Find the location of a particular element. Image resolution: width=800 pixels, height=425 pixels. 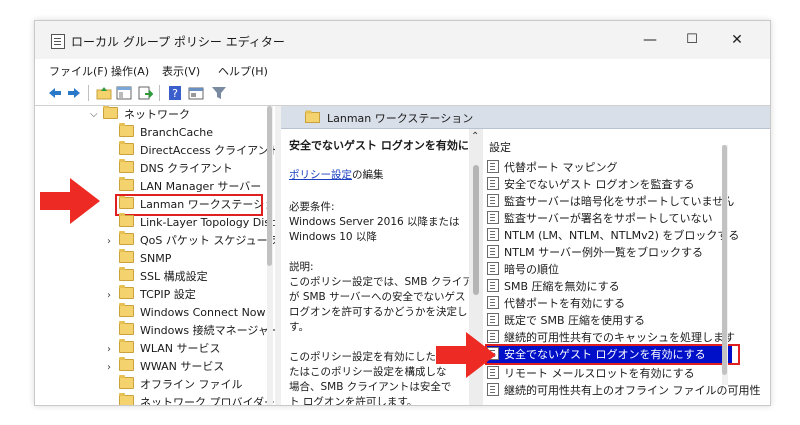

tree-item: WLAN サービス is located at coordinates (170, 348).